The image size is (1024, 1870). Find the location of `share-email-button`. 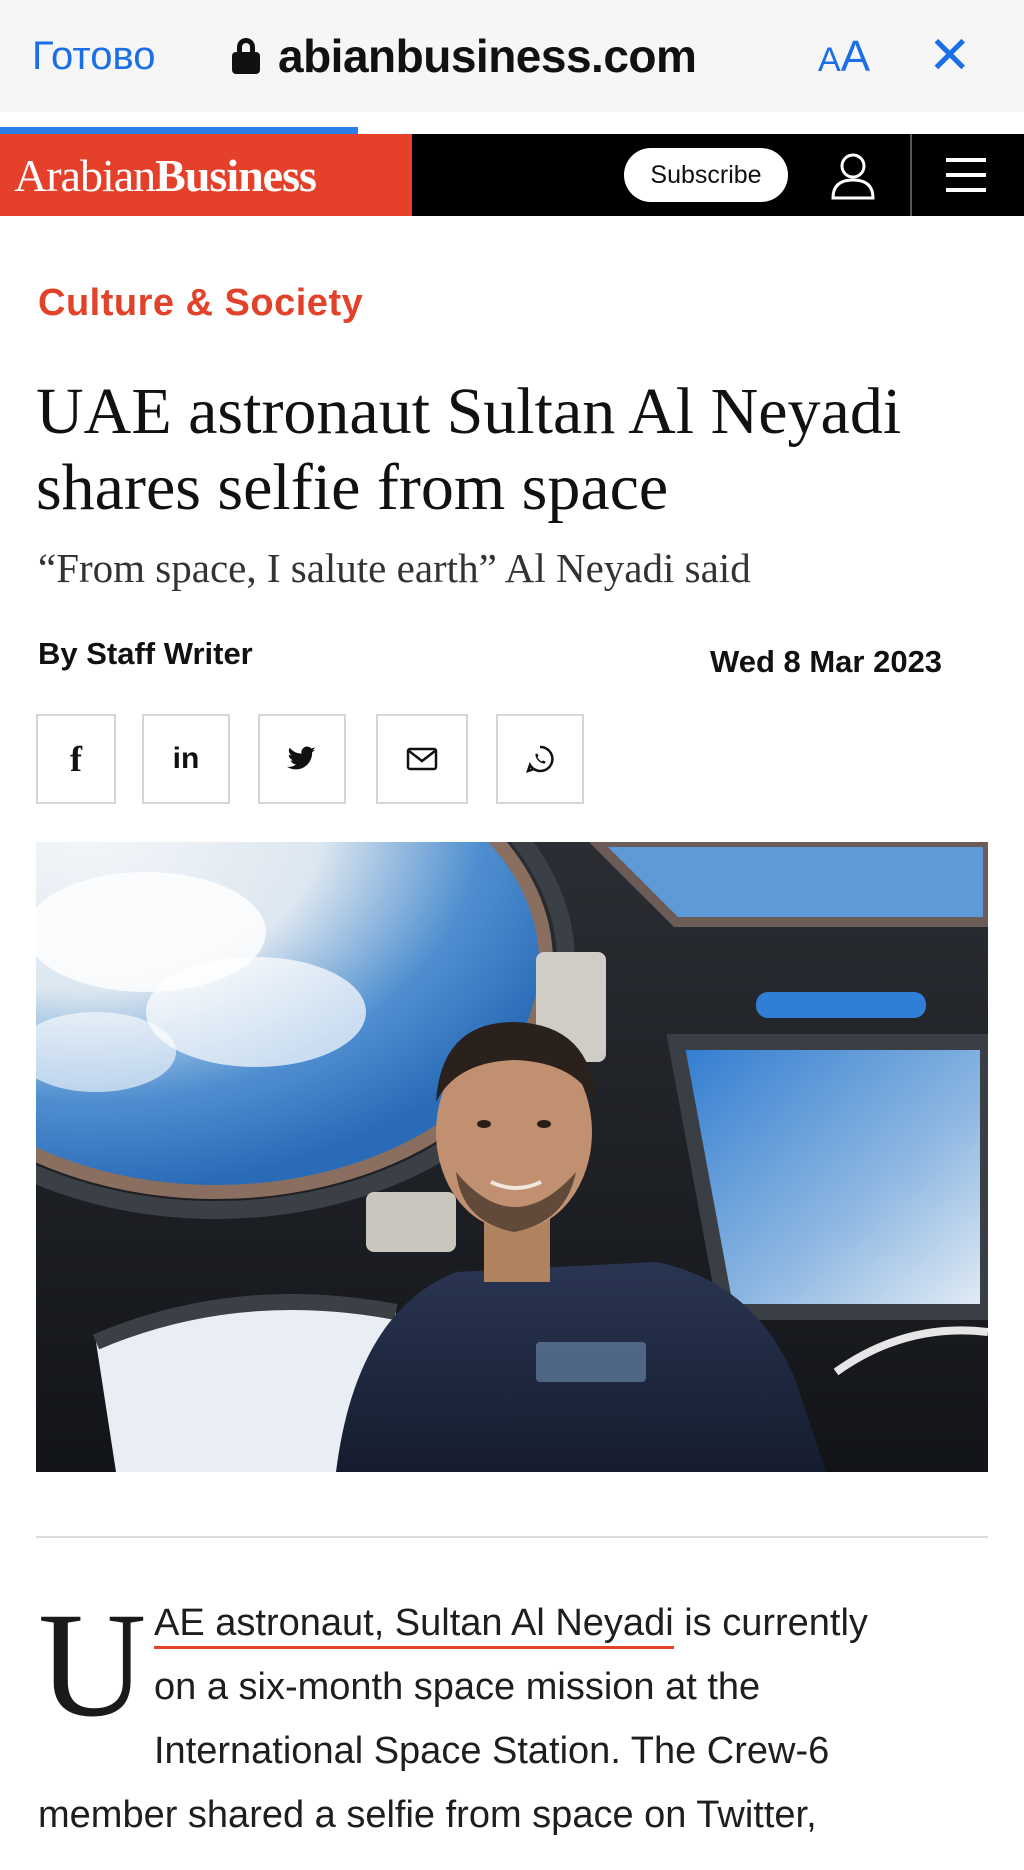

share-email-button is located at coordinates (422, 759).